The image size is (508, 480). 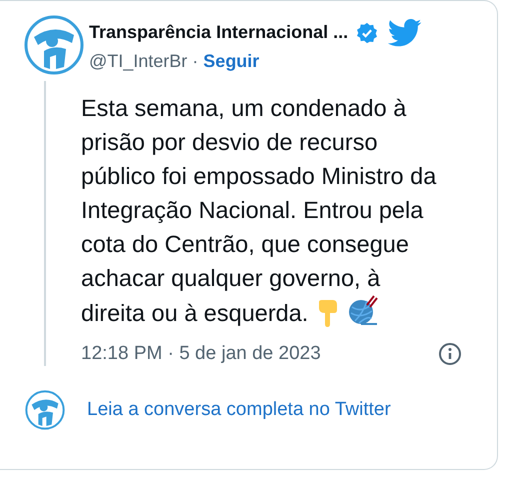 I want to click on follow-link: Seguir, so click(x=231, y=61).